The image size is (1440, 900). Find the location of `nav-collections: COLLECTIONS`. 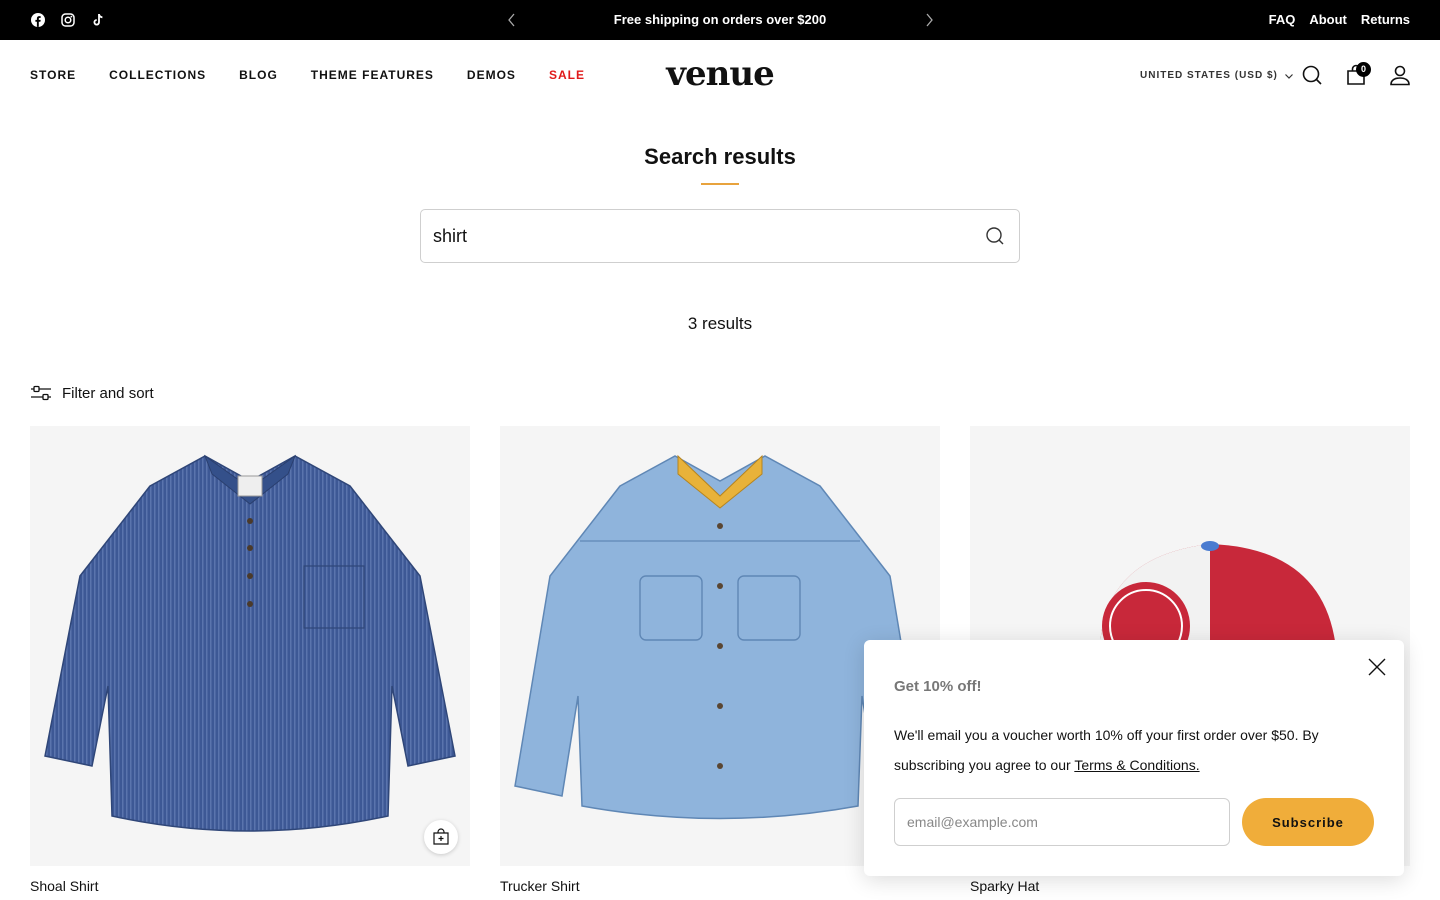

nav-collections: COLLECTIONS is located at coordinates (157, 75).